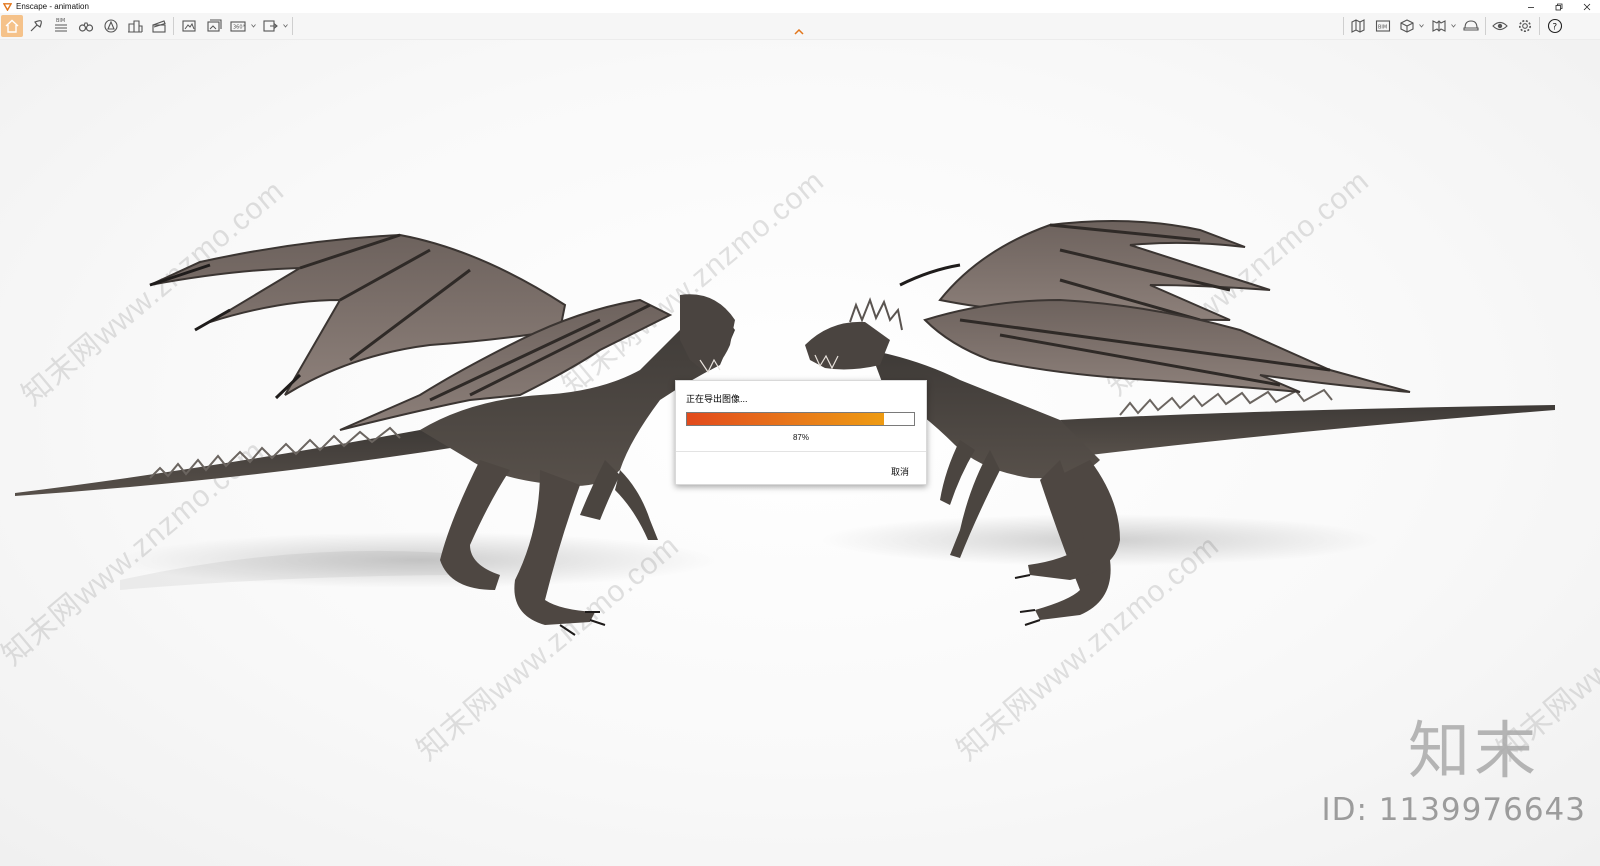  I want to click on help-icon: ?, so click(1555, 26).